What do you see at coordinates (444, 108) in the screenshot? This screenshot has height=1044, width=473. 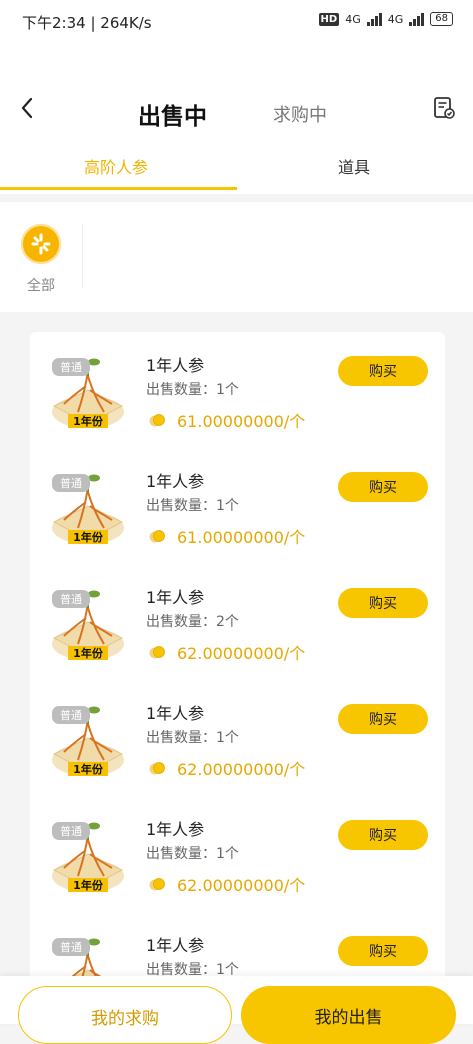 I see `order-list-icon` at bounding box center [444, 108].